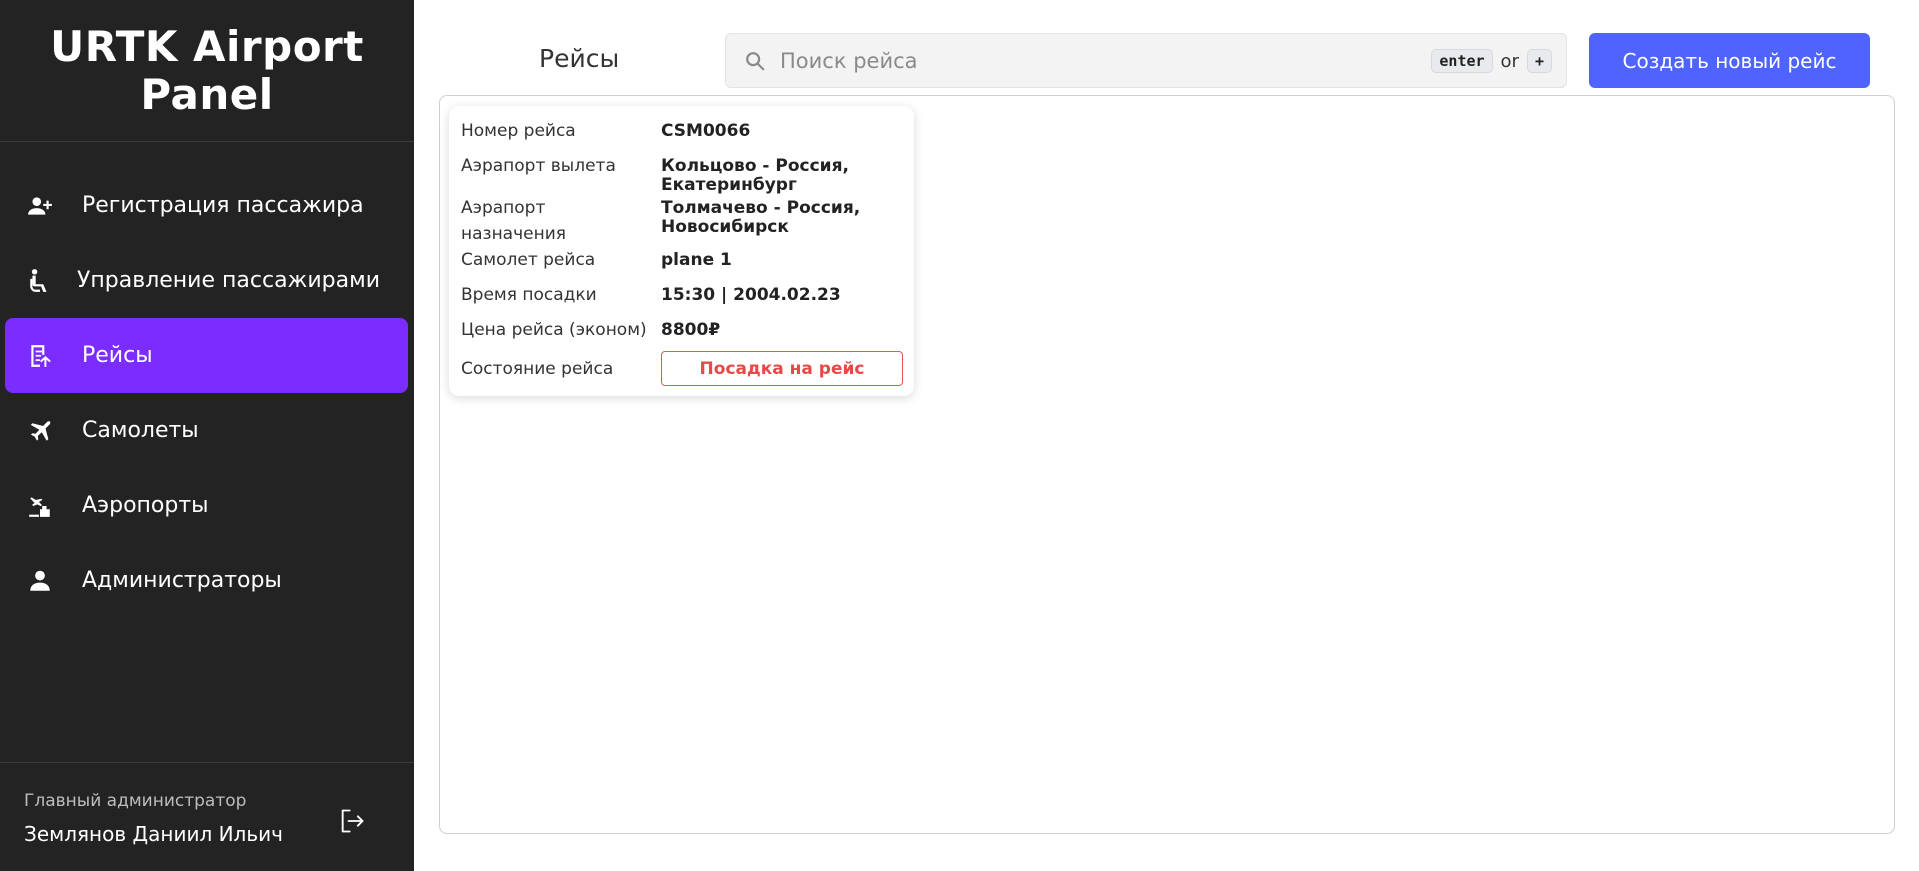 This screenshot has width=1919, height=871. Describe the element at coordinates (755, 166) in the screenshot. I see `departure-value-line: Кольцово - Россия,` at that location.